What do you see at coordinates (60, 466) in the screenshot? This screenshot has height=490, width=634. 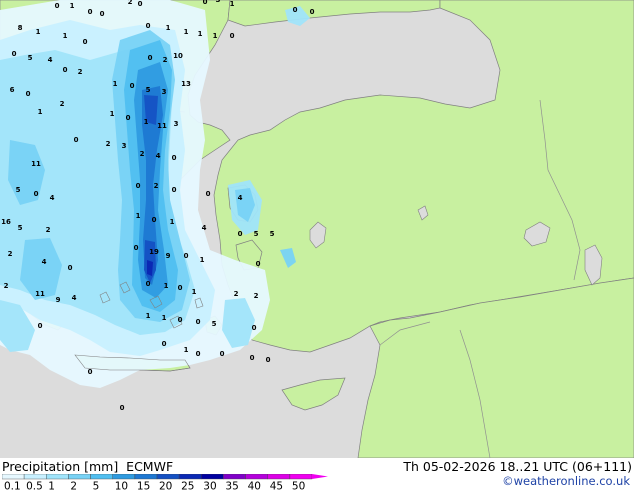 I see `product-name: Precipitation [mm]` at bounding box center [60, 466].